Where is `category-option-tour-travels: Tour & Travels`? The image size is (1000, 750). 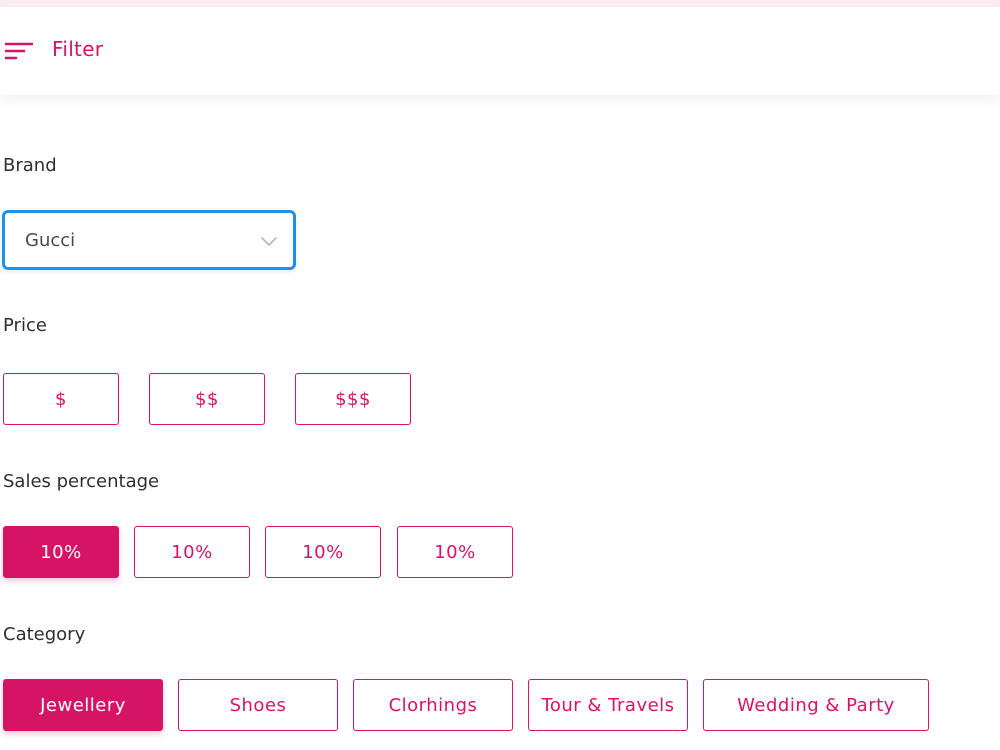 category-option-tour-travels: Tour & Travels is located at coordinates (608, 705).